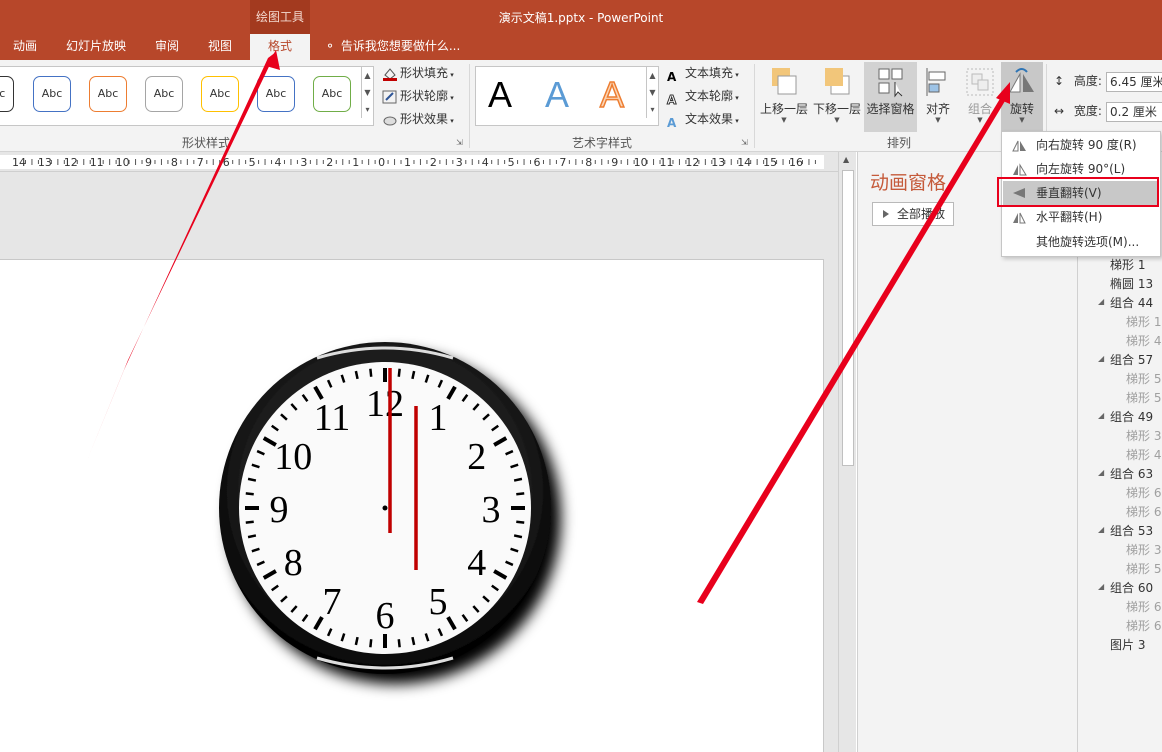  I want to click on selection-list-item: 图片 3, so click(1127, 644).